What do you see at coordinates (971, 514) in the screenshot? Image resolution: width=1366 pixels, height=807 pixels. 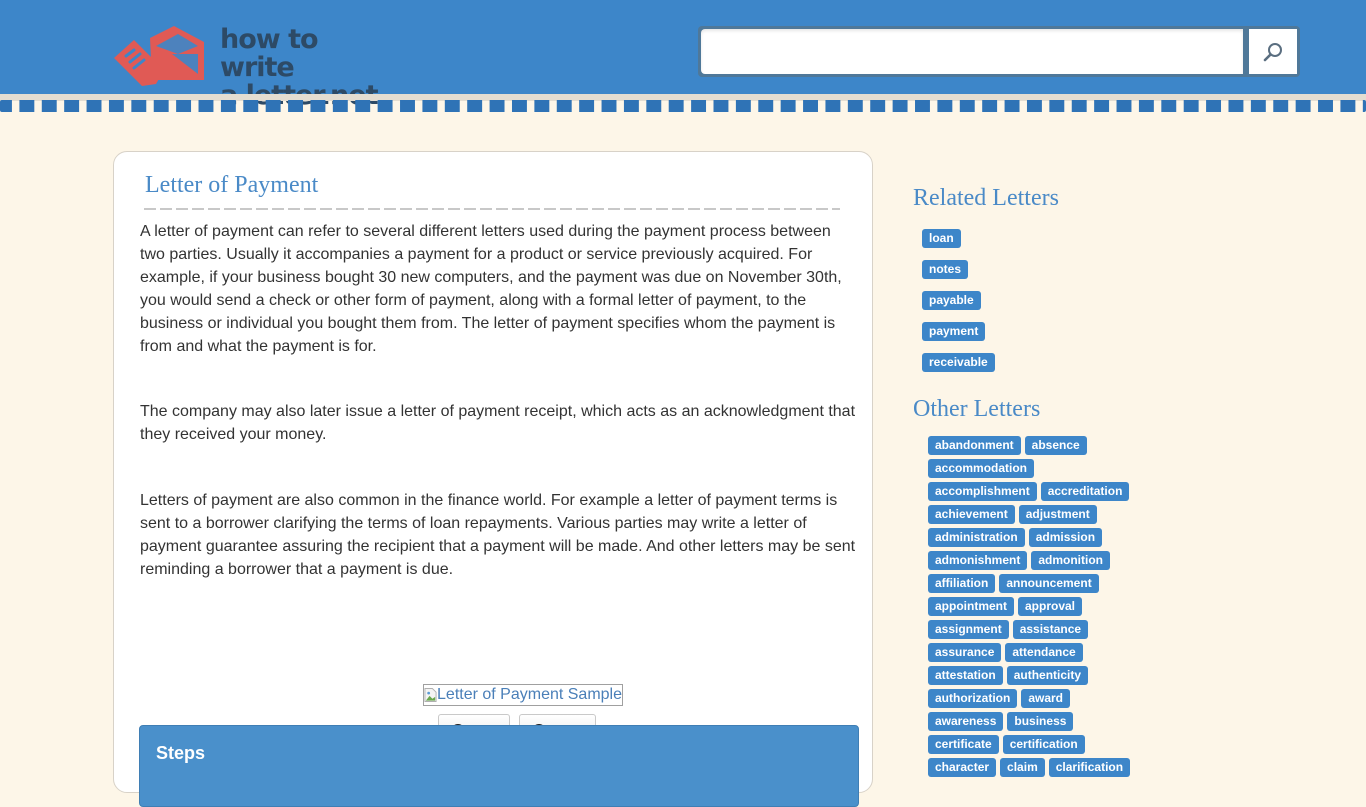 I see `other-tag: achievement` at bounding box center [971, 514].